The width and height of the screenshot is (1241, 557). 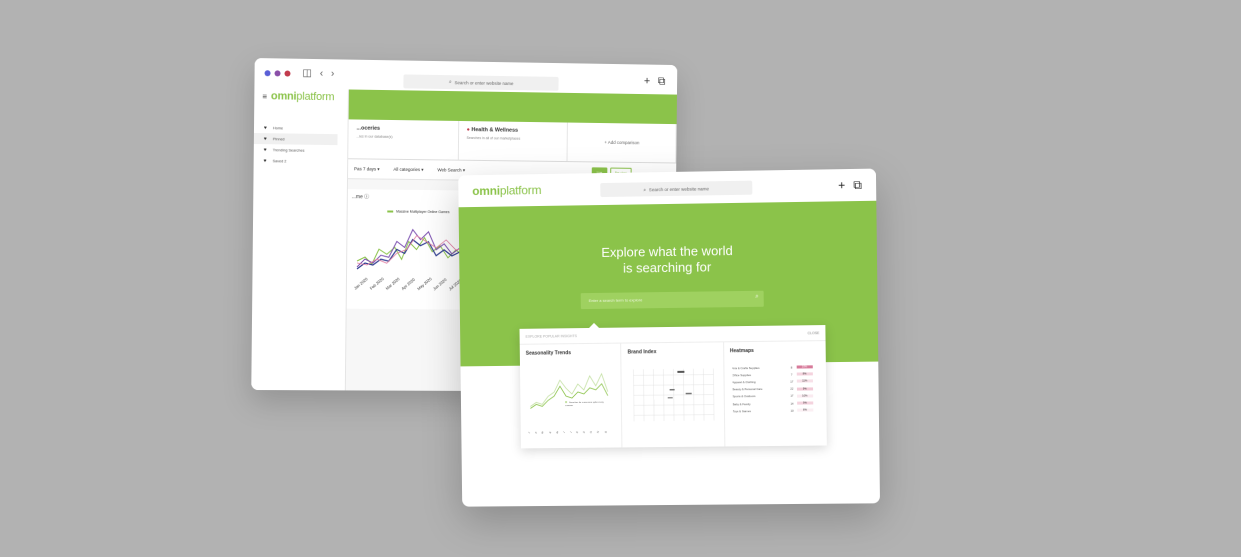 What do you see at coordinates (301, 161) in the screenshot?
I see `sidebar-item-saved: ♥ Saved 2` at bounding box center [301, 161].